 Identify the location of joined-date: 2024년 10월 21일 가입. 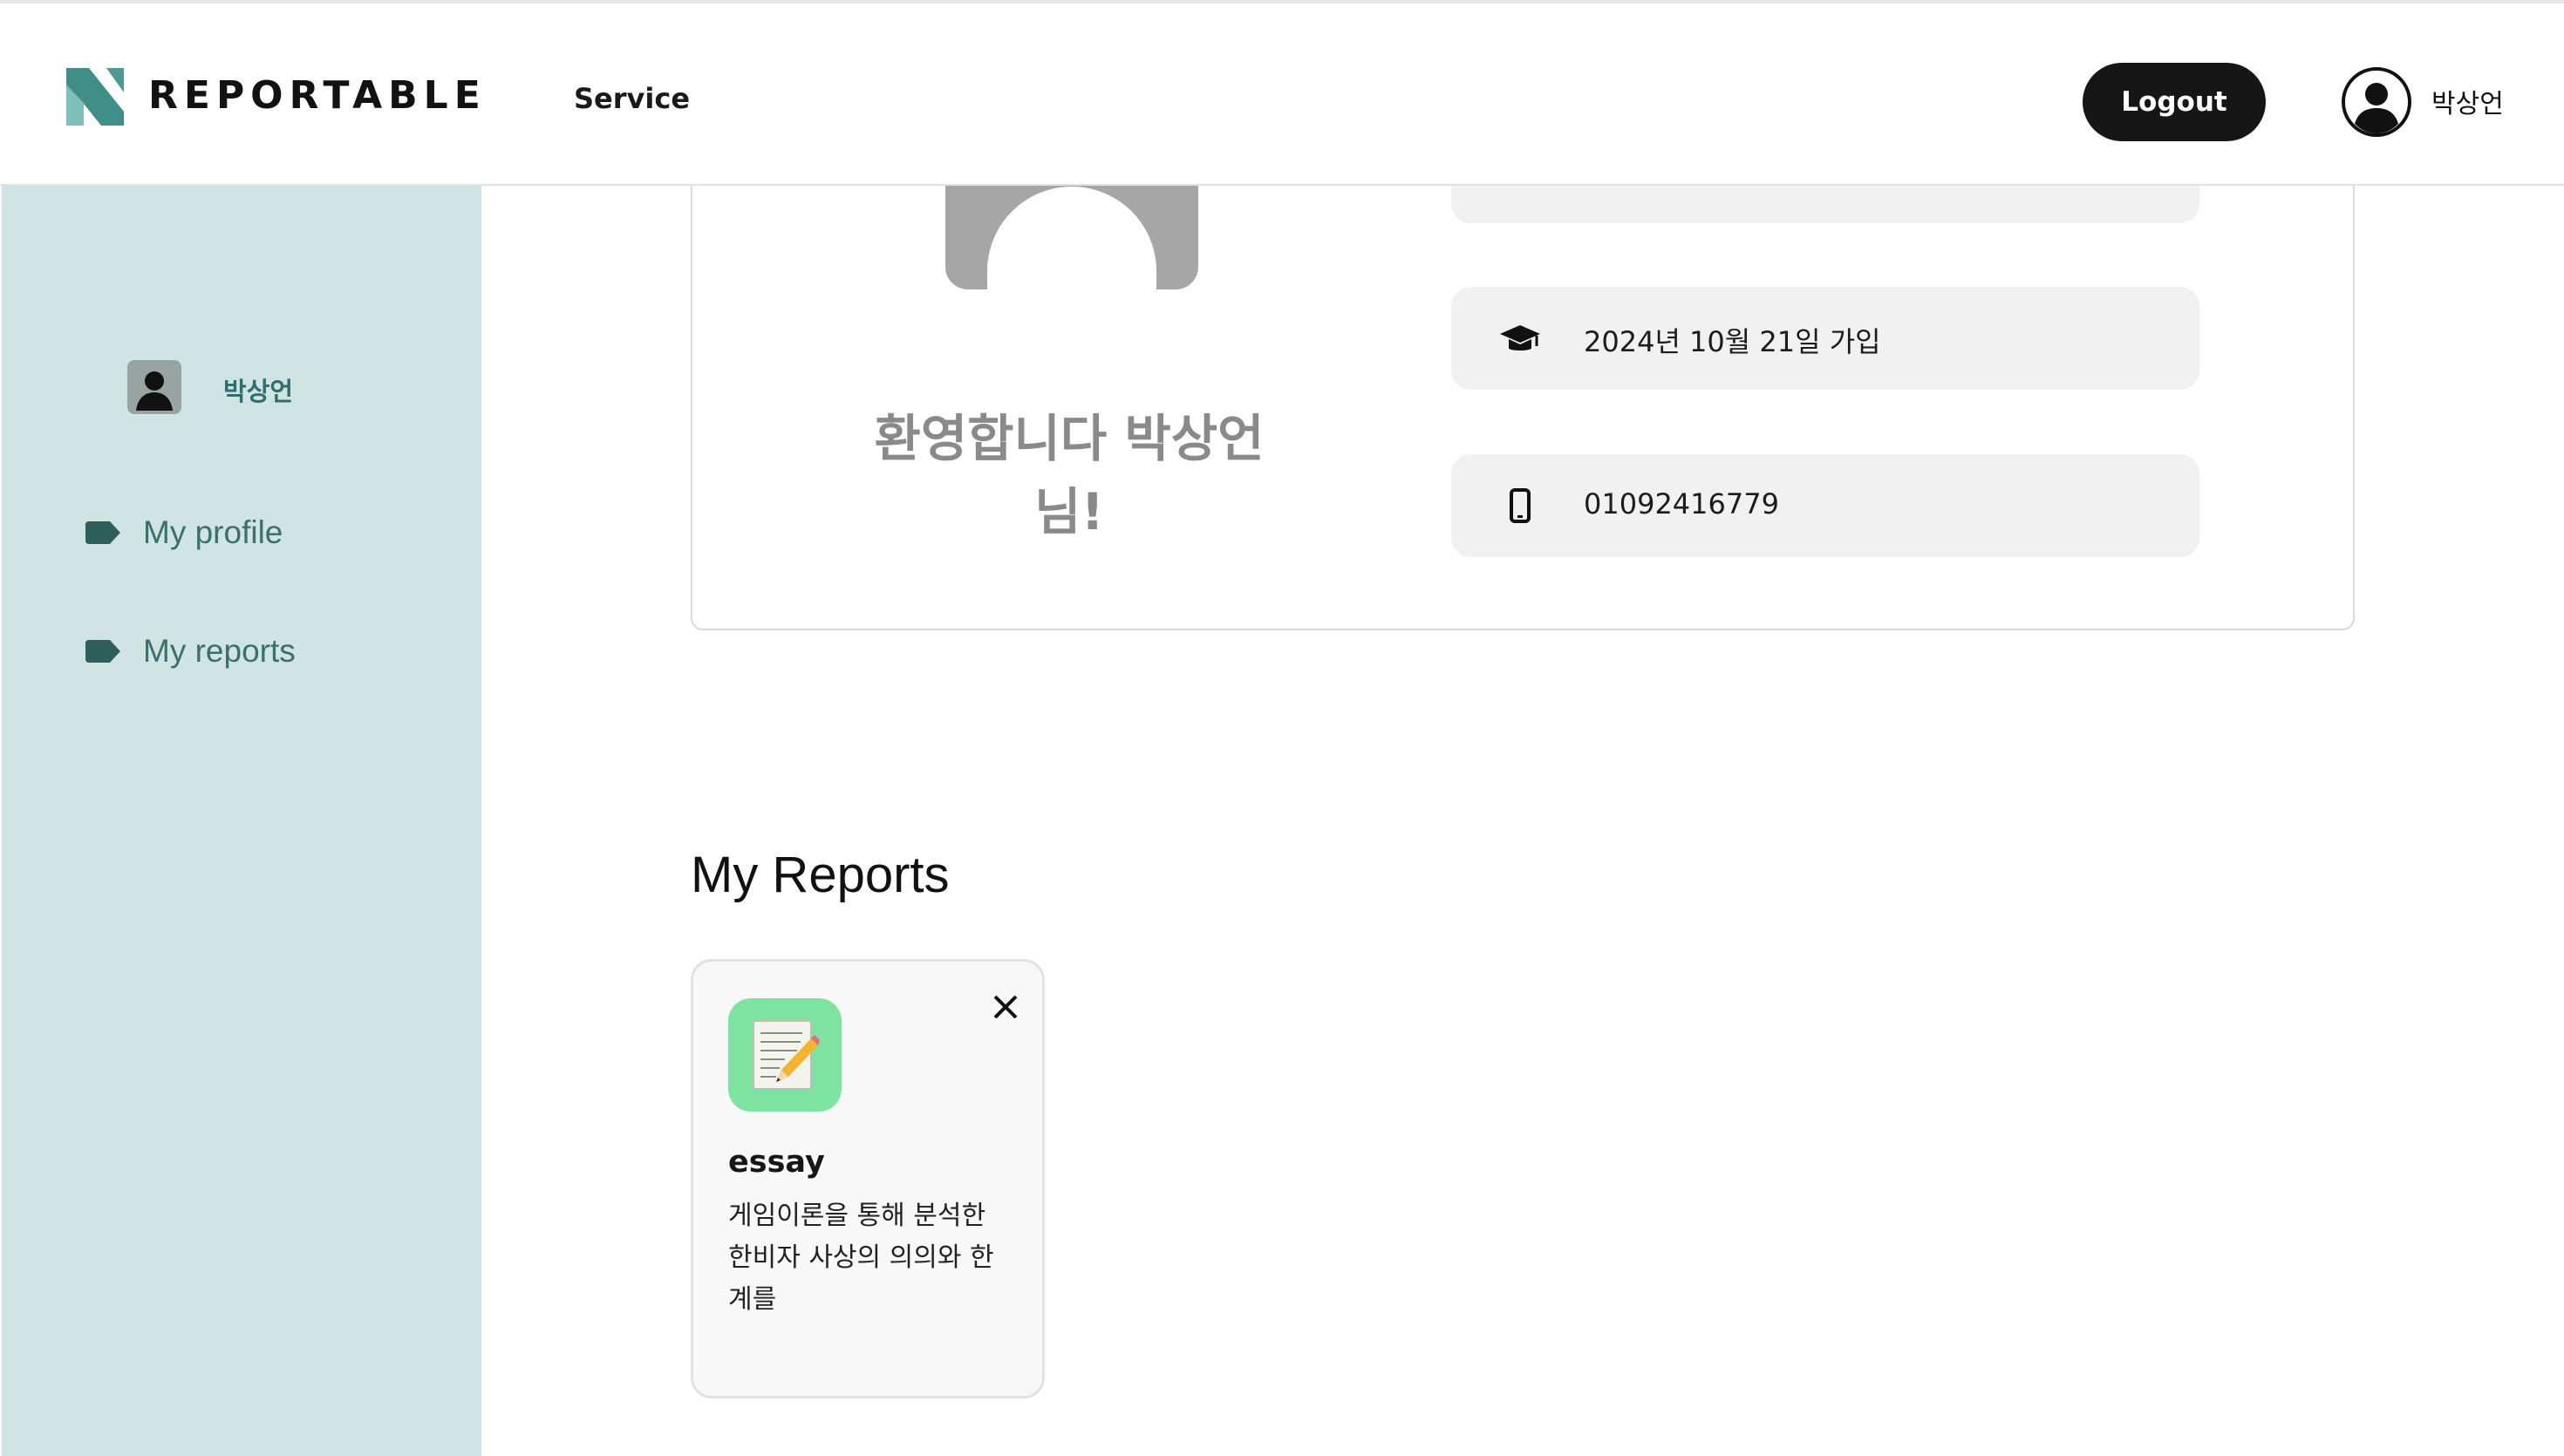
(1732, 341).